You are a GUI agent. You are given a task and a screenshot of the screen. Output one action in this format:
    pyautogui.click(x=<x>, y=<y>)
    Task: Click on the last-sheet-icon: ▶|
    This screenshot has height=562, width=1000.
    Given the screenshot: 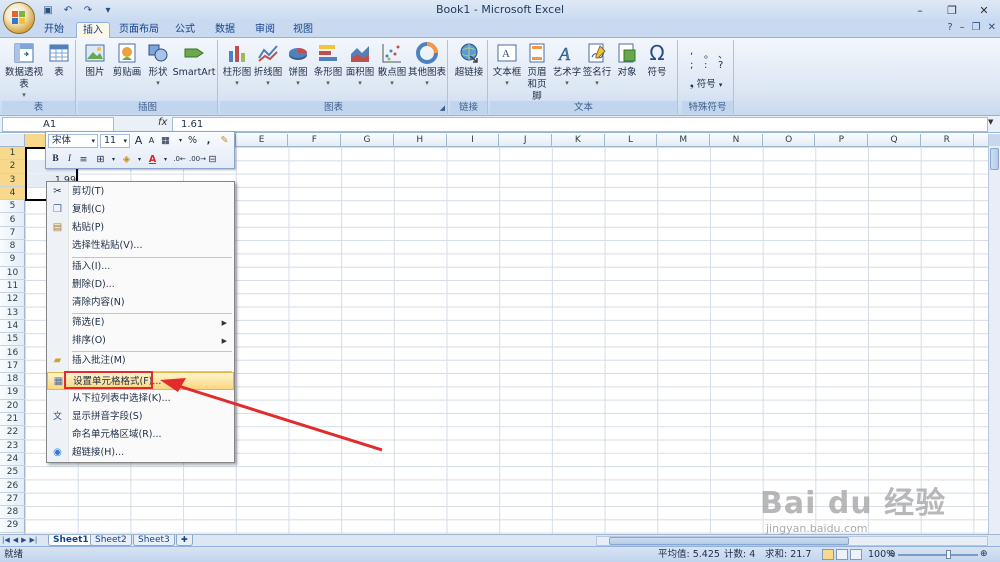 What is the action you would take?
    pyautogui.click(x=34, y=540)
    